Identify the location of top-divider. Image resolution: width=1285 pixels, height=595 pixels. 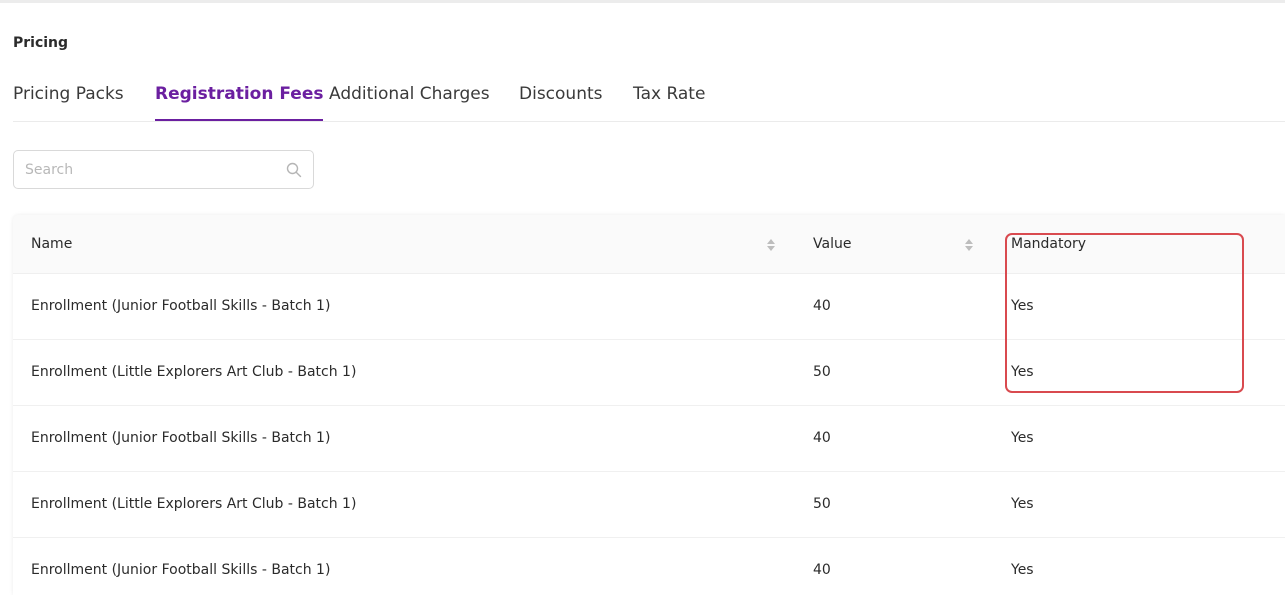
(642, 1).